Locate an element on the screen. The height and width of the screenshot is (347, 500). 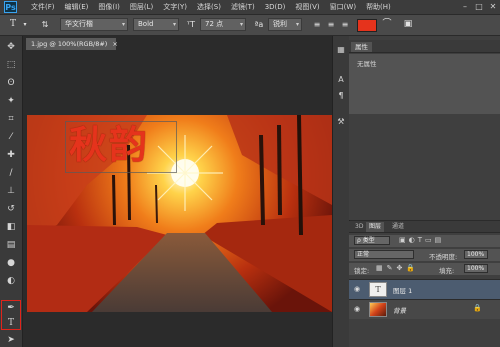
eraser-tool-icon: ◧ is located at coordinates (11, 227).